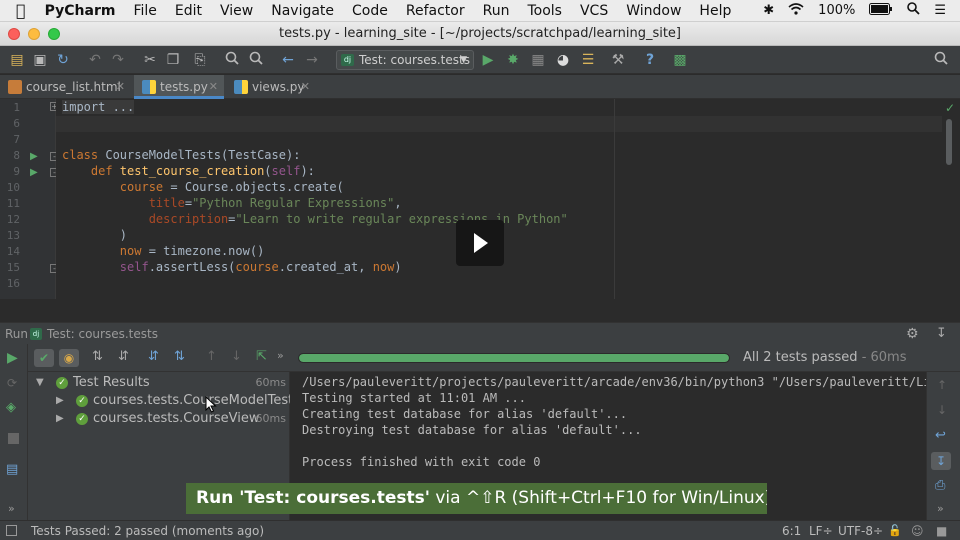 The height and width of the screenshot is (540, 960). Describe the element at coordinates (270, 382) in the screenshot. I see `tree-node-time: 60ms` at that location.